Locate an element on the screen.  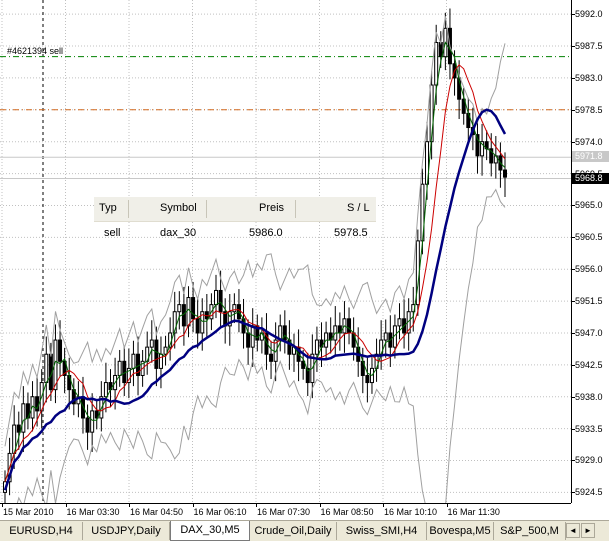
cell-type: sell is located at coordinates (112, 233).